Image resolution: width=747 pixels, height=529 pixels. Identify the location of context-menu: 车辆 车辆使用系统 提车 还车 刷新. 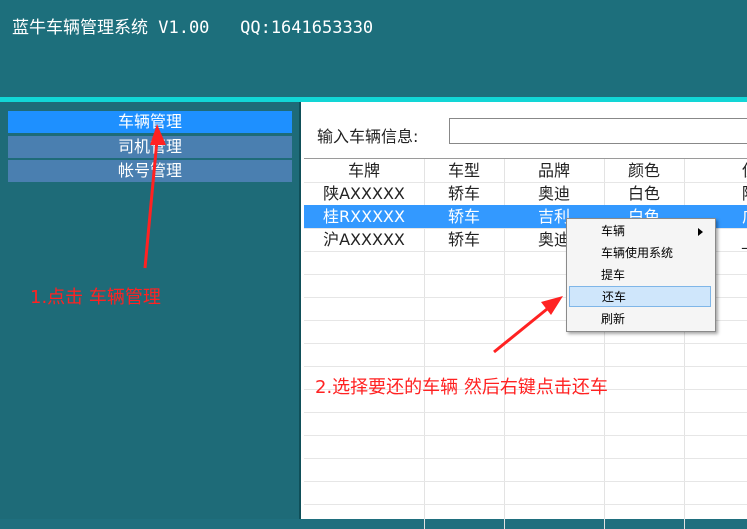
(641, 275).